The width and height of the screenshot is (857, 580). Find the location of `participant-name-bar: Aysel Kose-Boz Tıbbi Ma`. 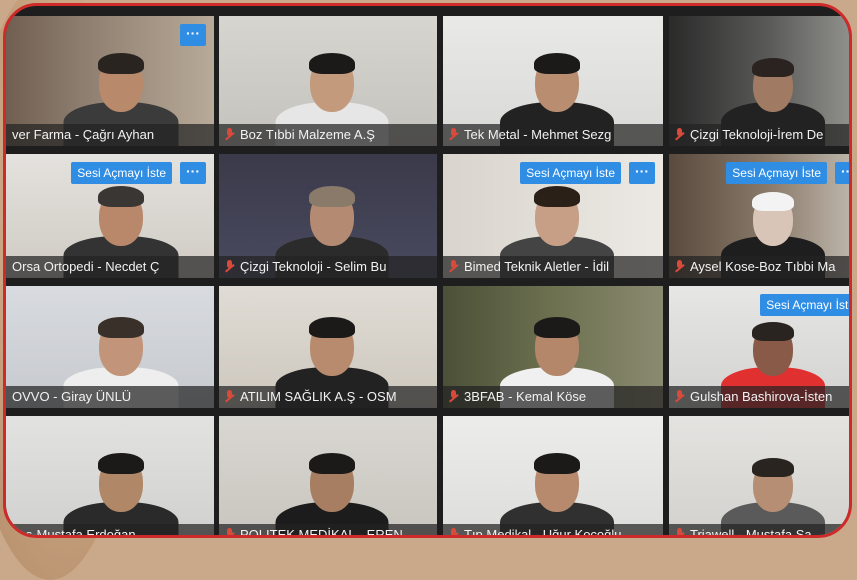

participant-name-bar: Aysel Kose-Boz Tıbbi Ma is located at coordinates (759, 267).